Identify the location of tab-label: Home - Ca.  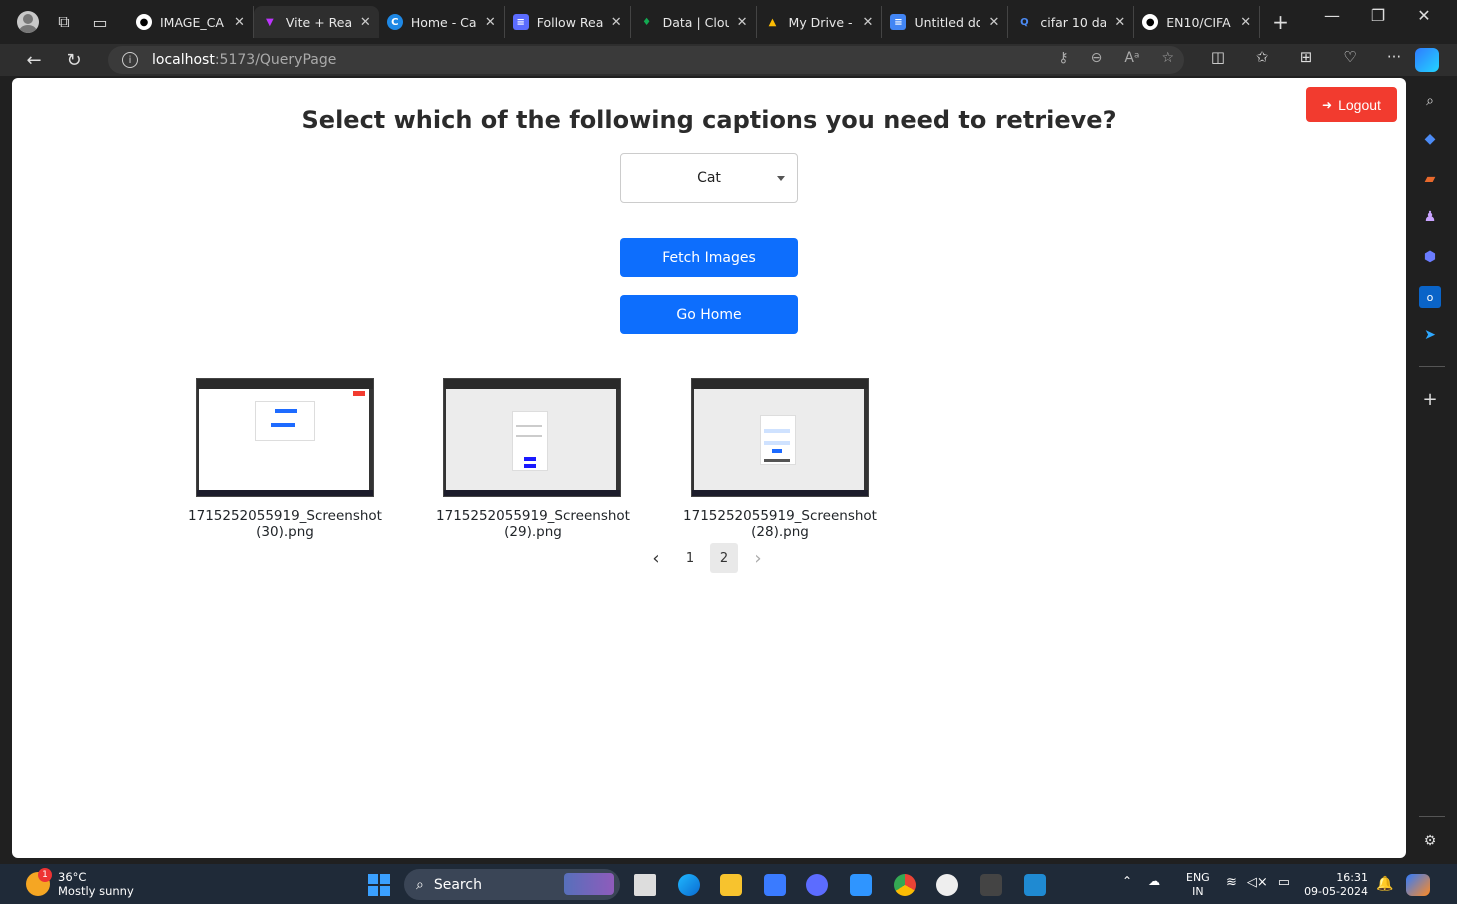
(443, 22).